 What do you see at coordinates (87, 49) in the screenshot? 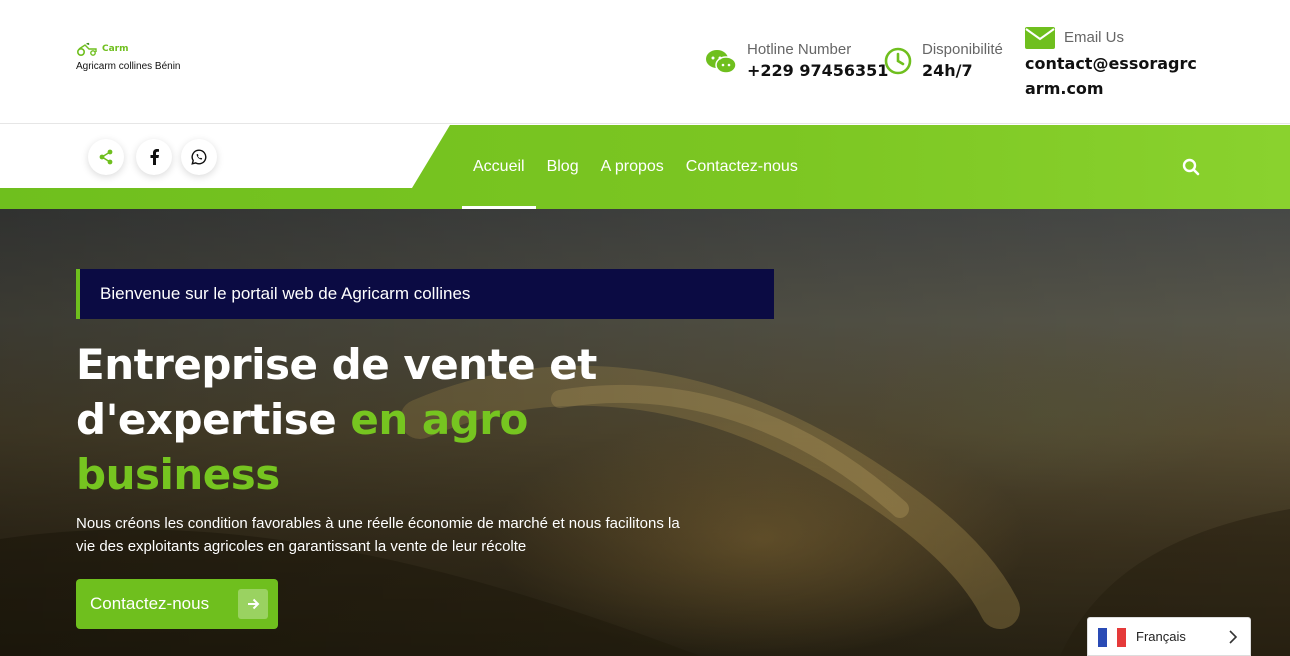
I see `tractor-icon` at bounding box center [87, 49].